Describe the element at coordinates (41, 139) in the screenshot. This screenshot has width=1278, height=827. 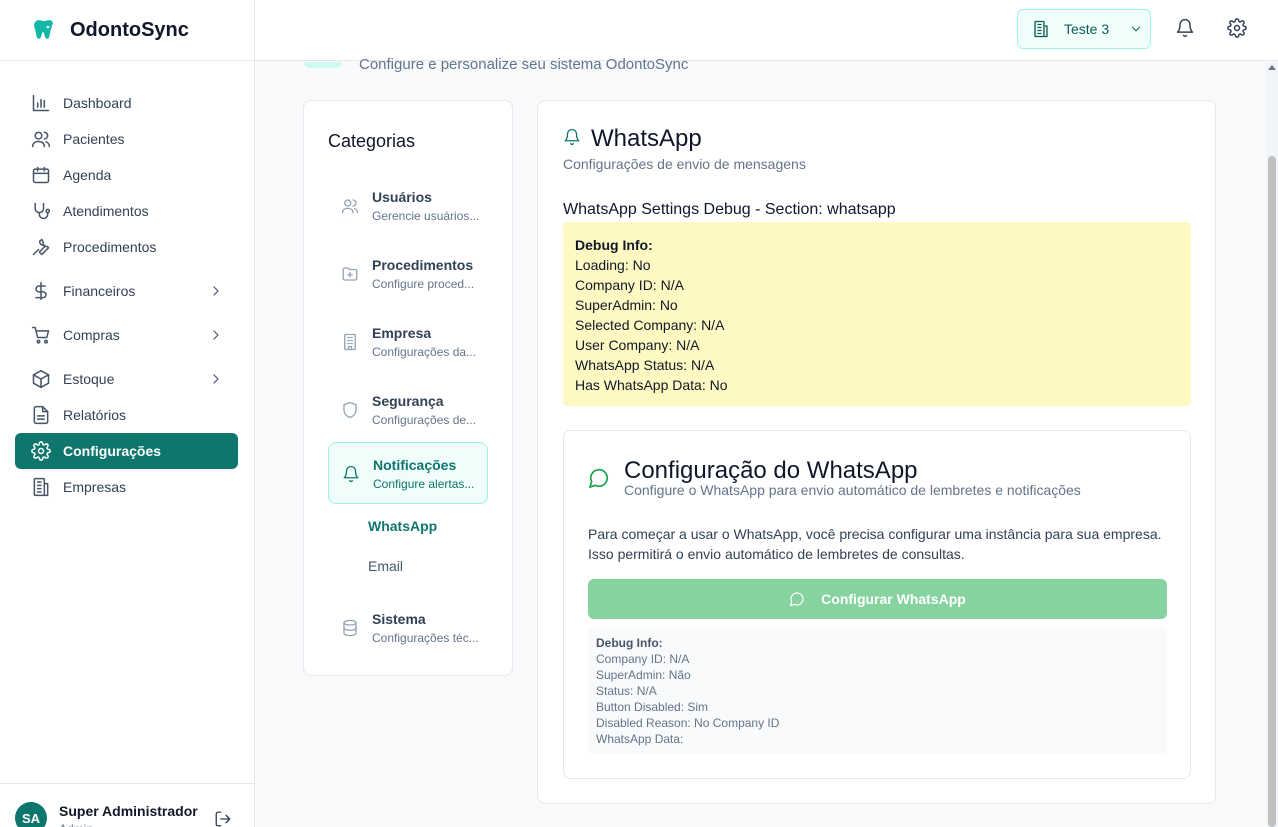
I see `users-icon` at that location.